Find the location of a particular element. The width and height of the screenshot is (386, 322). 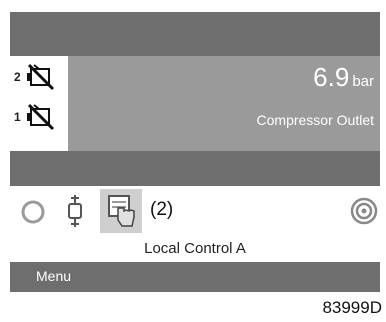

circle-icon is located at coordinates (33, 212).